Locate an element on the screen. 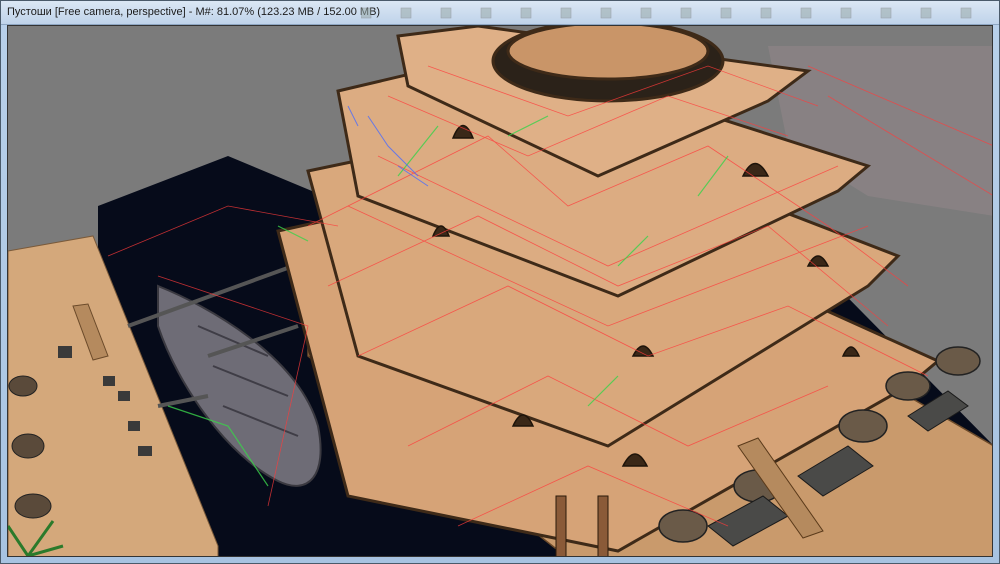 This screenshot has height=564, width=1000. toolbar-icons-strip is located at coordinates (666, 13).